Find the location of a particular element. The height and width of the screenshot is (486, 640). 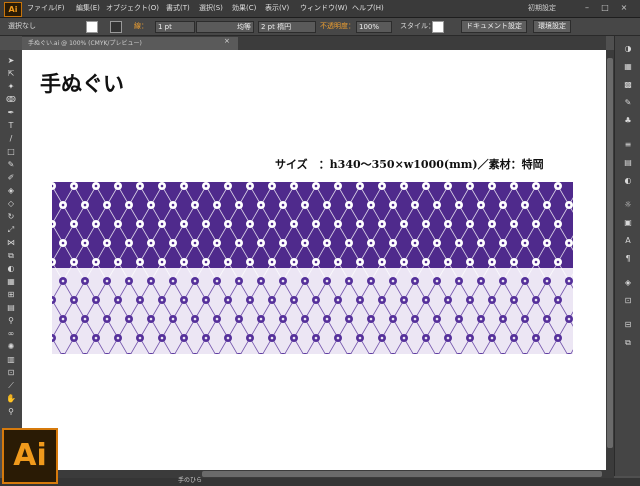

stroke-weight-field: 1 pt is located at coordinates (175, 27).